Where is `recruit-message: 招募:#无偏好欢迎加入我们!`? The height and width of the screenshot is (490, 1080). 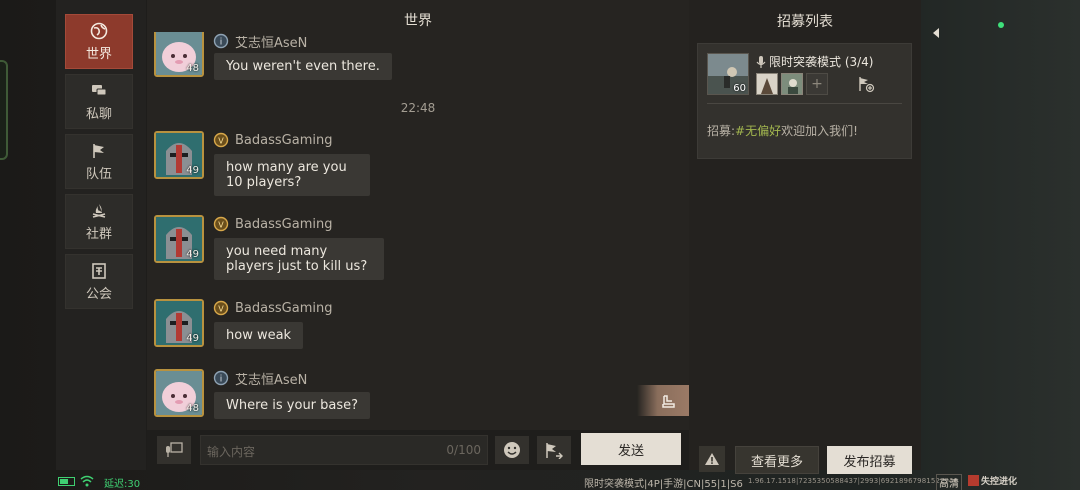 recruit-message: 招募:#无偏好欢迎加入我们! is located at coordinates (782, 131).